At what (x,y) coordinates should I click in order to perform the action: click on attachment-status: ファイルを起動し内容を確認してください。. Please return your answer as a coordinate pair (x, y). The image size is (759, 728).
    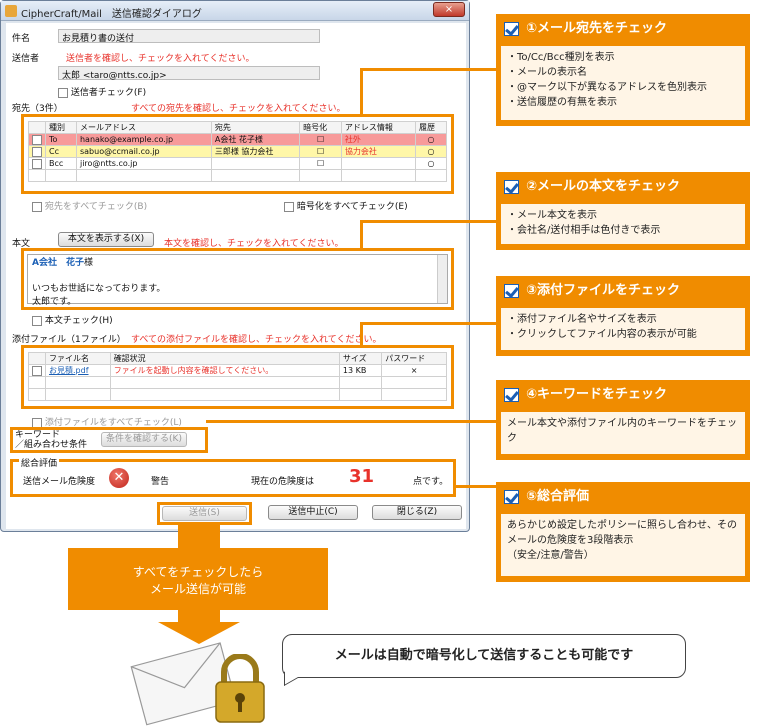
    Looking at the image, I should click on (224, 370).